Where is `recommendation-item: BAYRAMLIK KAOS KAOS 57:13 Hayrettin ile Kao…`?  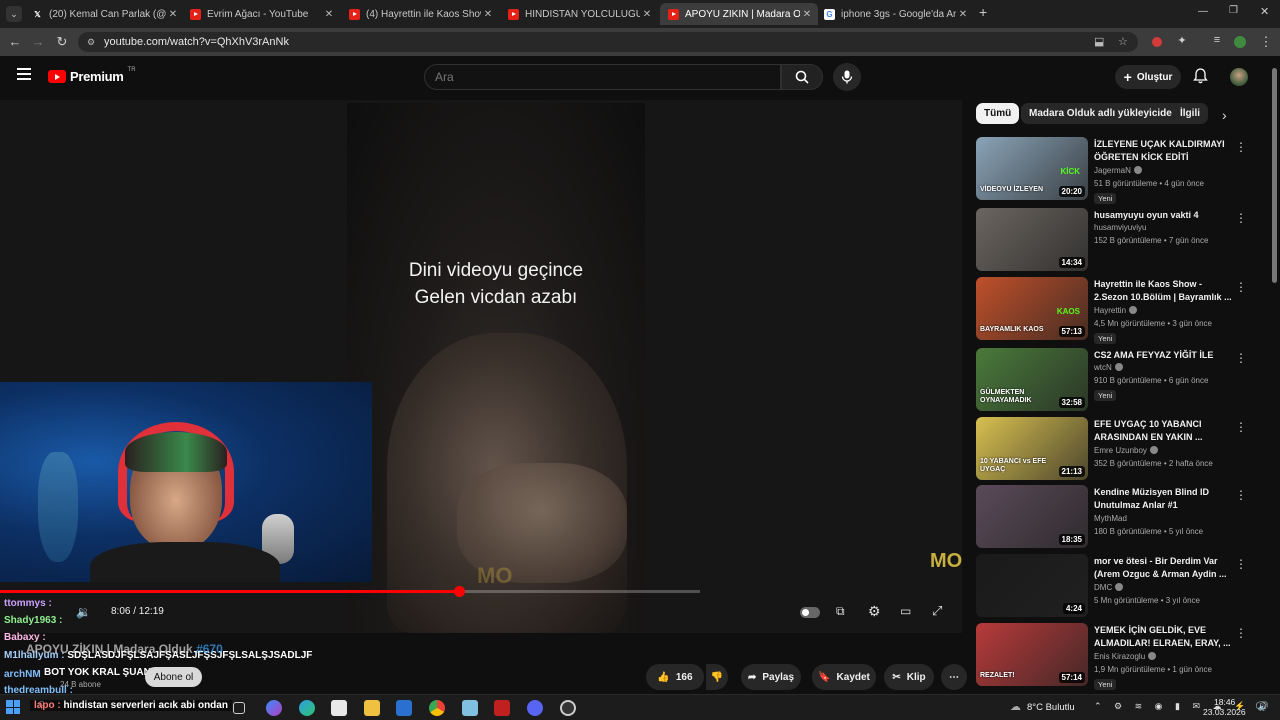 recommendation-item: BAYRAMLIK KAOS KAOS 57:13 Hayrettin ile Kao… is located at coordinates (1121, 310).